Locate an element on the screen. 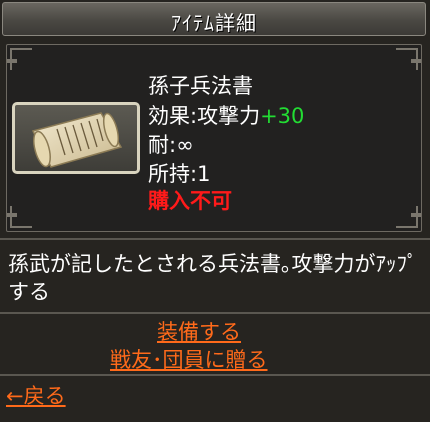 The image size is (430, 422). item-durability: 耐:∞ is located at coordinates (171, 145).